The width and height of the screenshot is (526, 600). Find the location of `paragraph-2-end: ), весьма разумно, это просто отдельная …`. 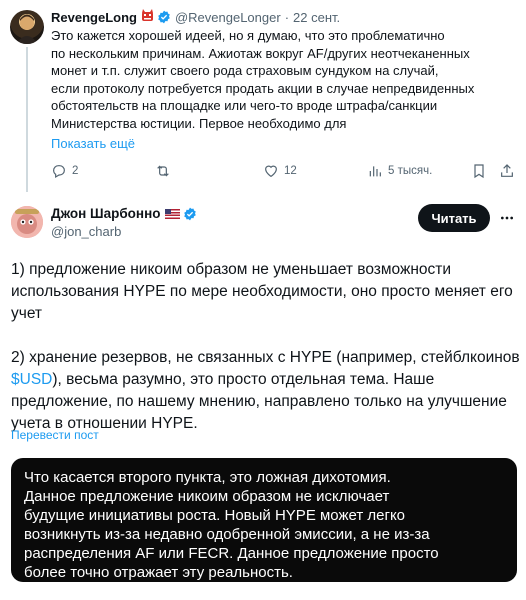

paragraph-2-end: ), весьма разумно, это просто отдельная … is located at coordinates (259, 401).